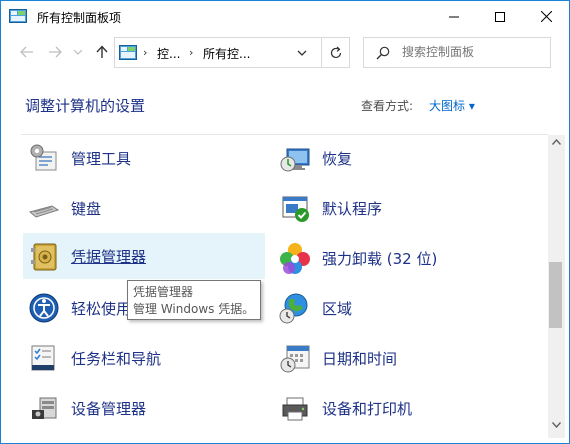 The image size is (570, 444). Describe the element at coordinates (556, 142) in the screenshot. I see `chevron-up-icon` at that location.